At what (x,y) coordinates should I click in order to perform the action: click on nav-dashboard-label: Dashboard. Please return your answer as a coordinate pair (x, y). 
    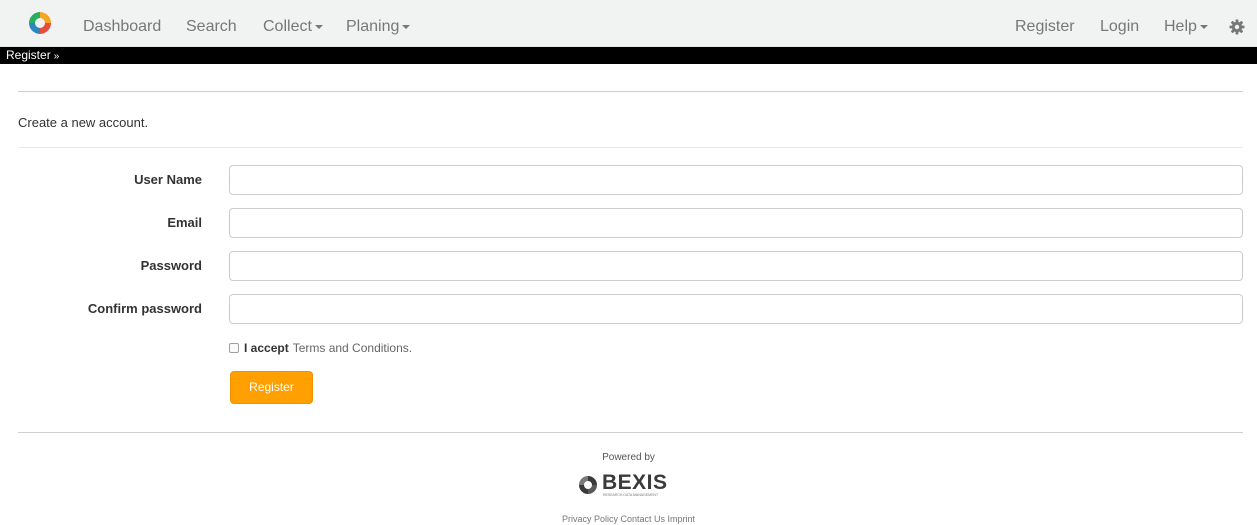
    Looking at the image, I should click on (122, 26).